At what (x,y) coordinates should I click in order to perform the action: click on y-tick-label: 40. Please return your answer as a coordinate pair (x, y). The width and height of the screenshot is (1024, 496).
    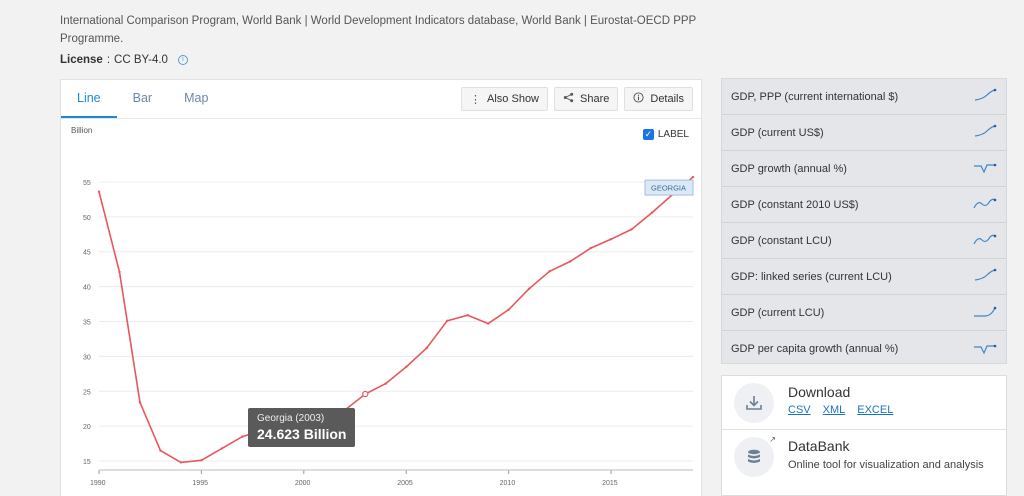
    Looking at the image, I should click on (87, 288).